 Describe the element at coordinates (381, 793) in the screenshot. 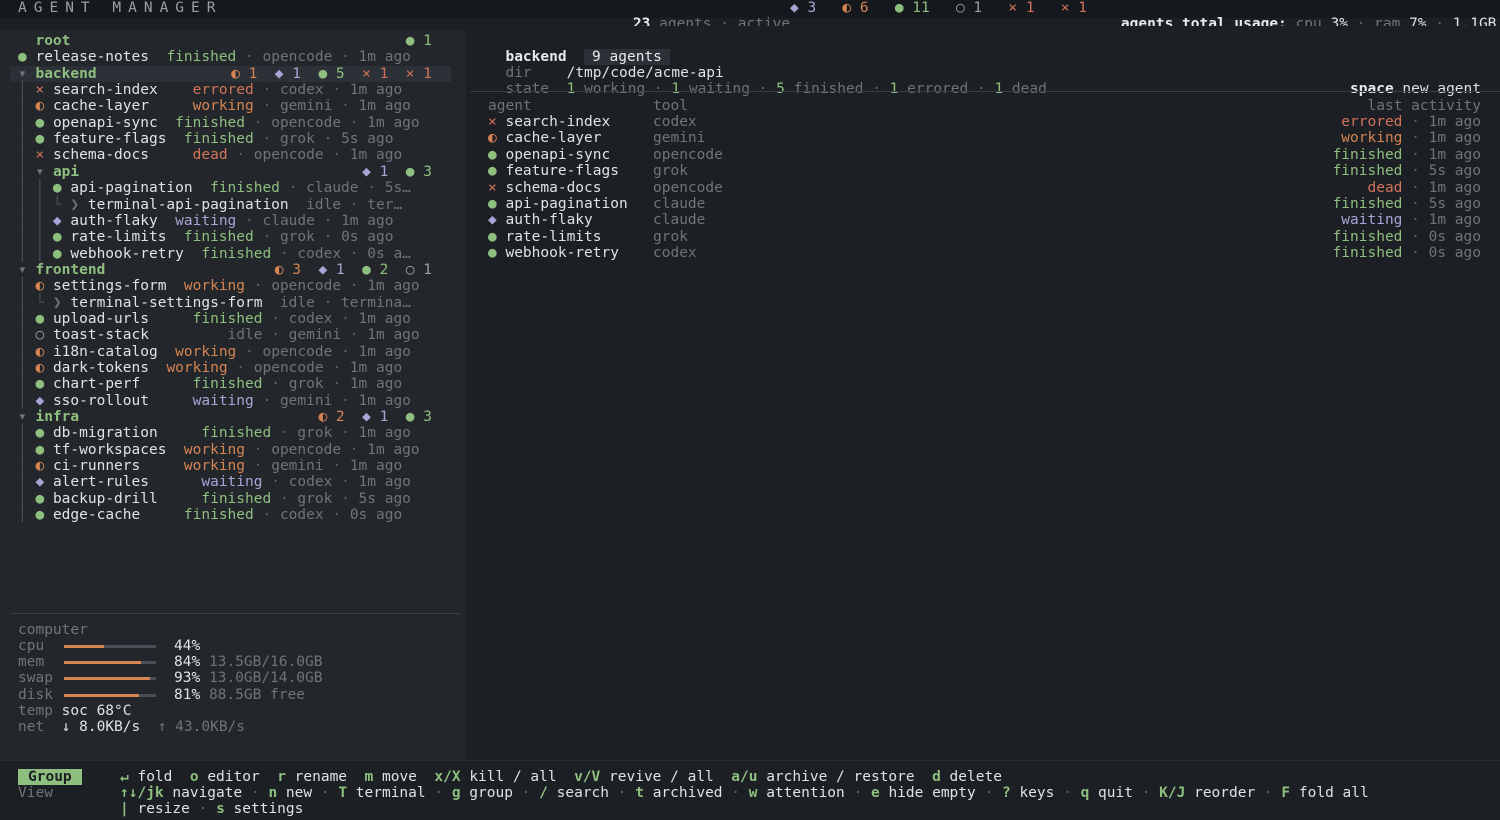

I see `keybind-item: T terminal` at that location.